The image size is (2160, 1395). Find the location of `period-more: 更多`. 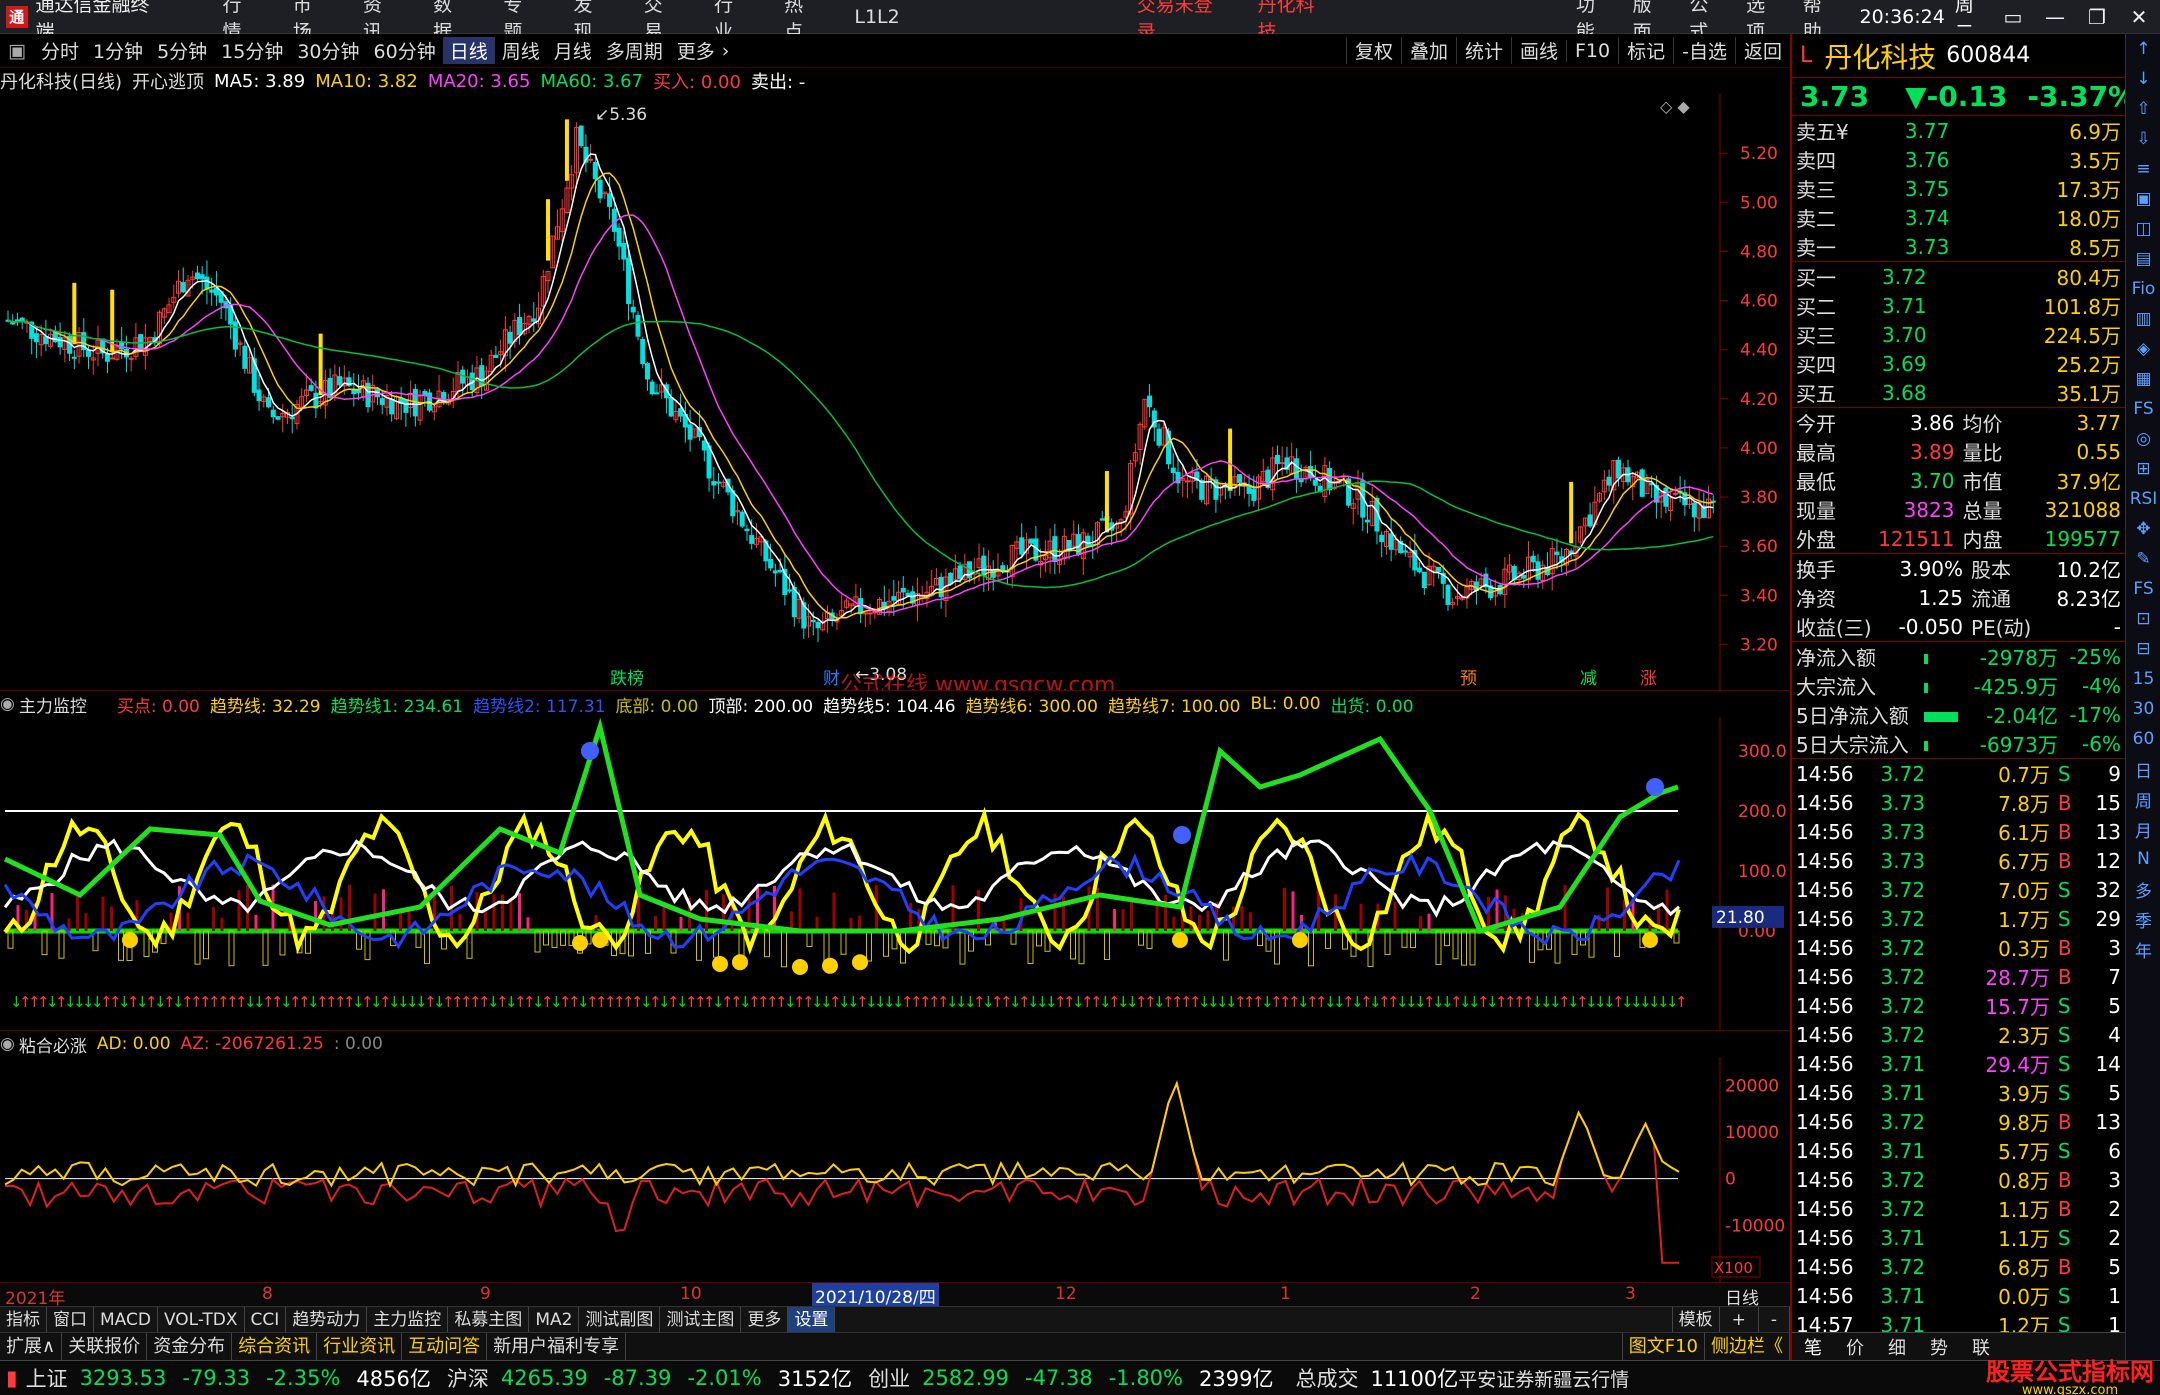

period-more: 更多 is located at coordinates (696, 50).